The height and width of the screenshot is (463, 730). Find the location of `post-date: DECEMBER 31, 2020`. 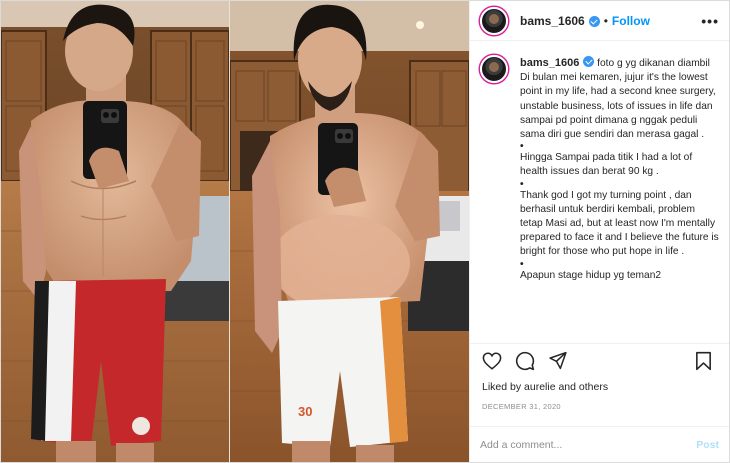

post-date: DECEMBER 31, 2020 is located at coordinates (599, 409).